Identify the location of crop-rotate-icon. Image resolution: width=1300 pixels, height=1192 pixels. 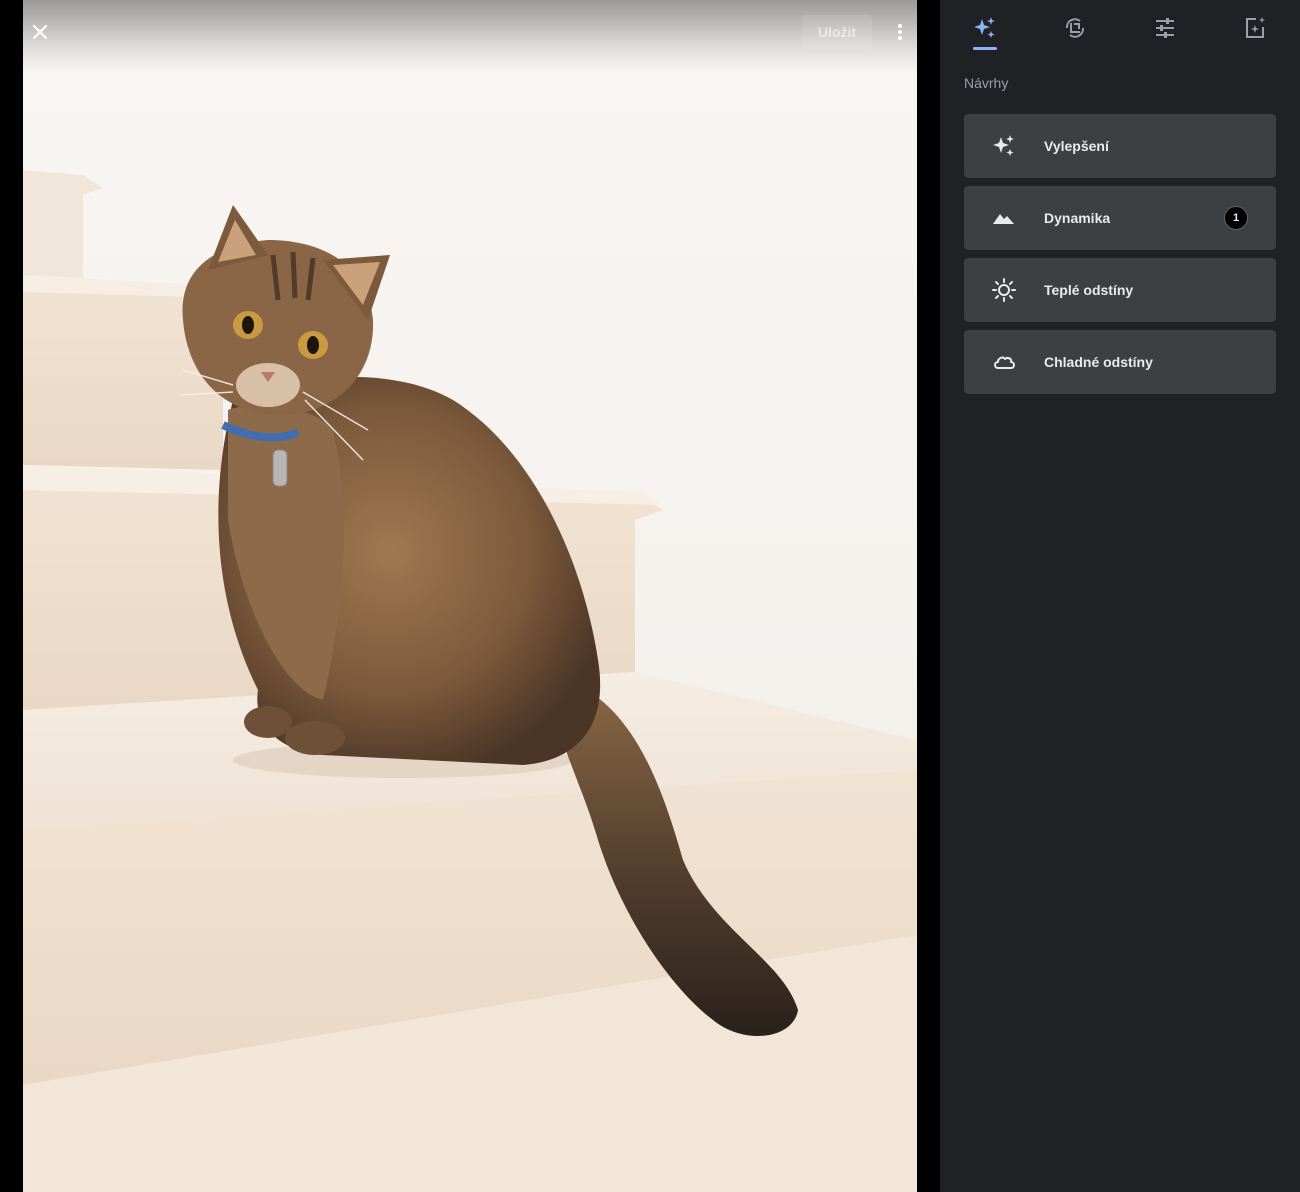
(1075, 28).